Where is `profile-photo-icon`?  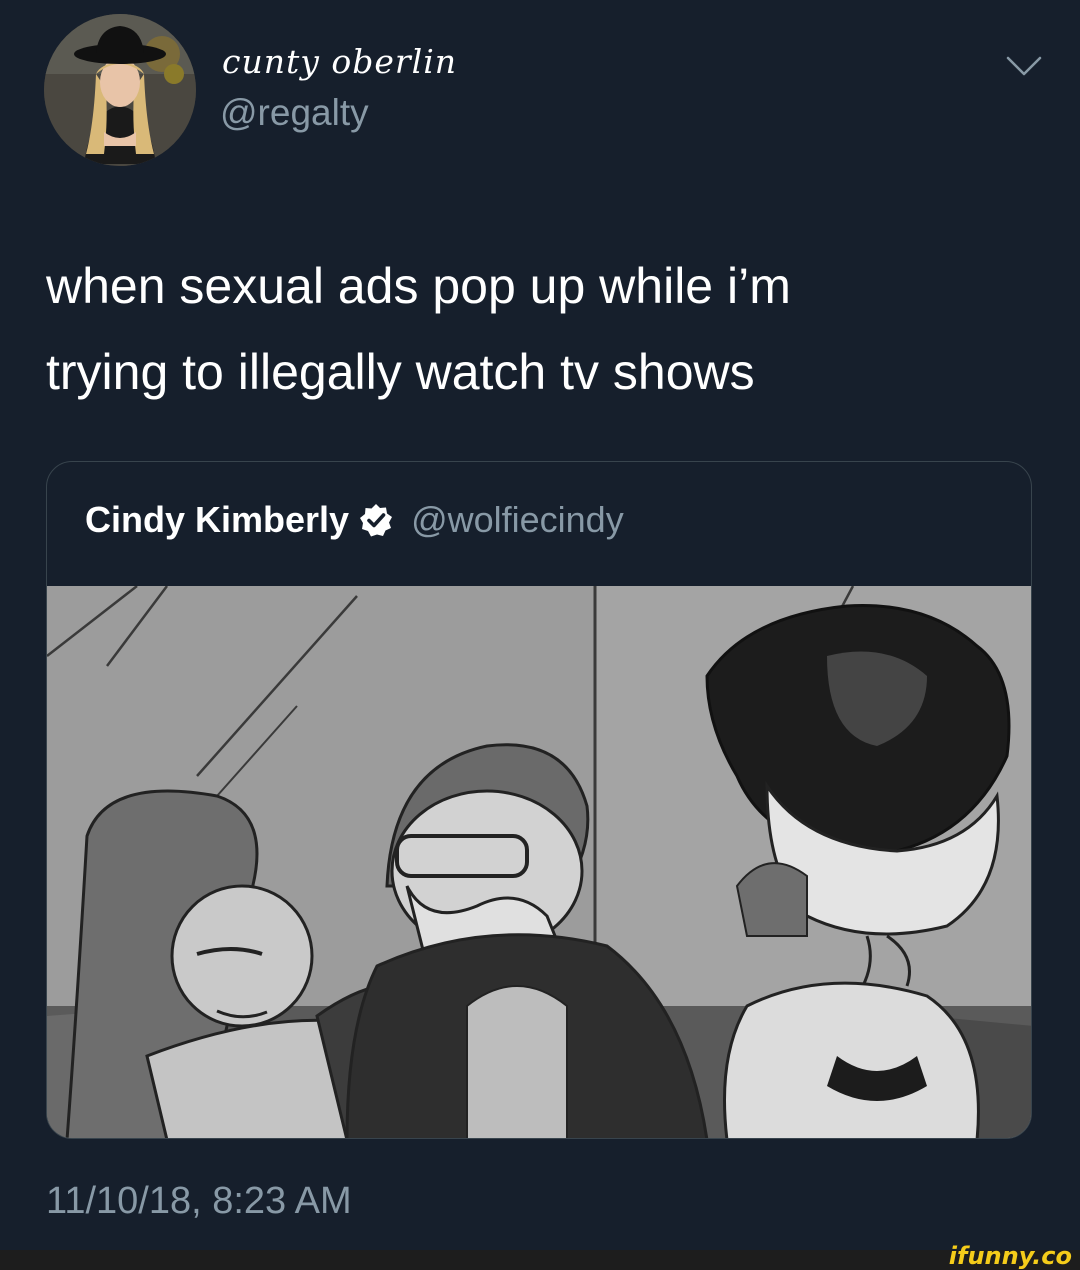 profile-photo-icon is located at coordinates (120, 90).